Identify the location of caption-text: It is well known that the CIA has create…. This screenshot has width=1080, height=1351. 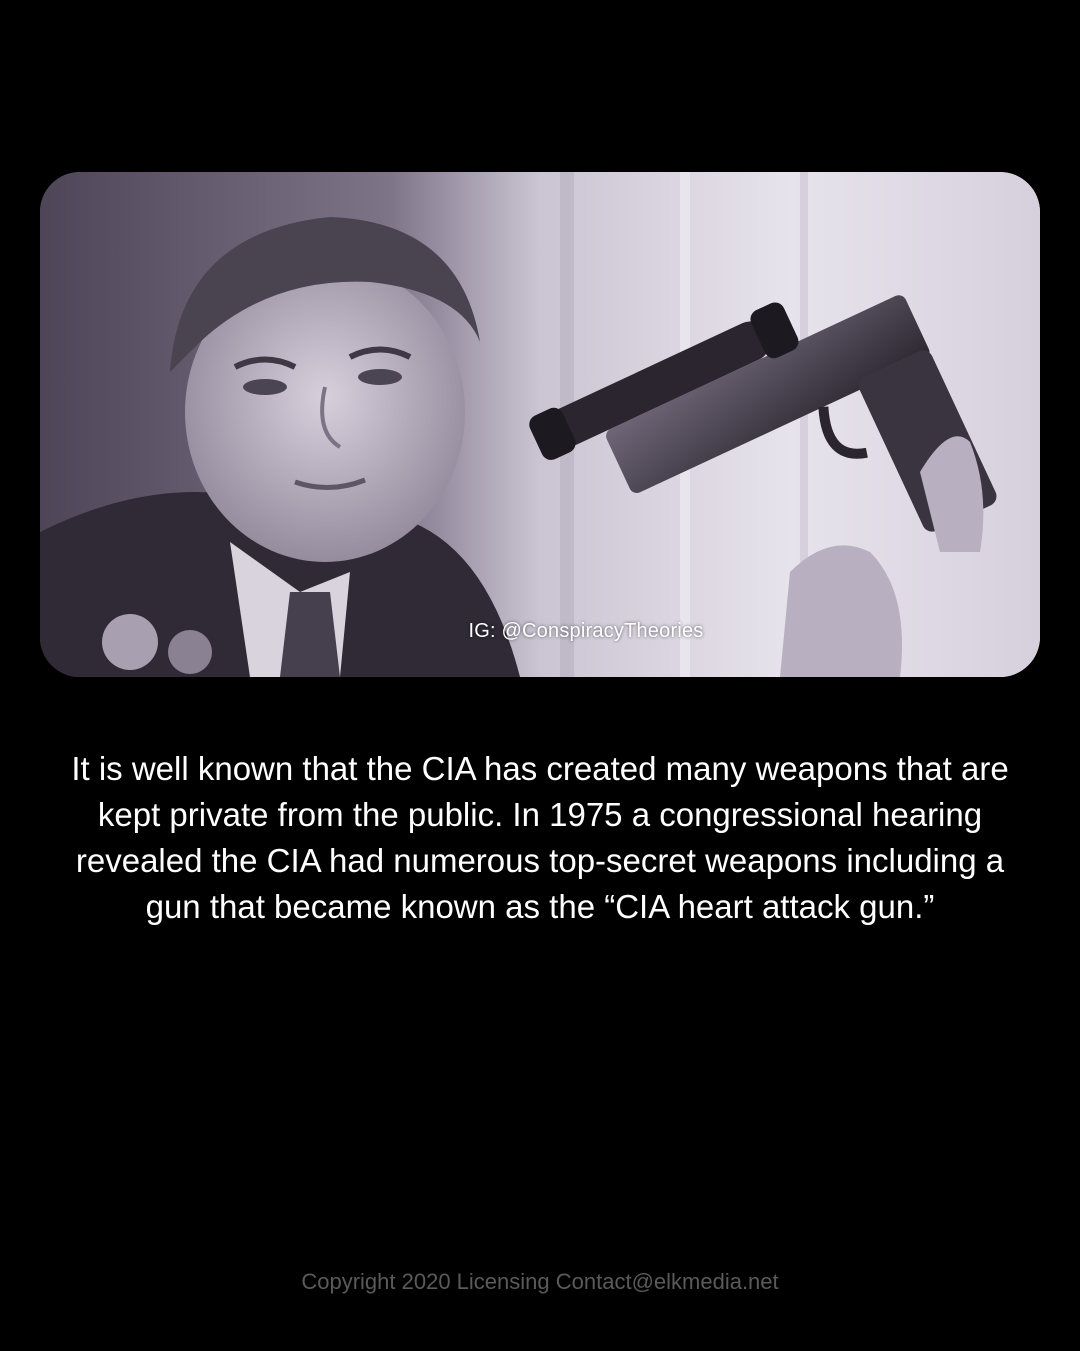
(540, 837).